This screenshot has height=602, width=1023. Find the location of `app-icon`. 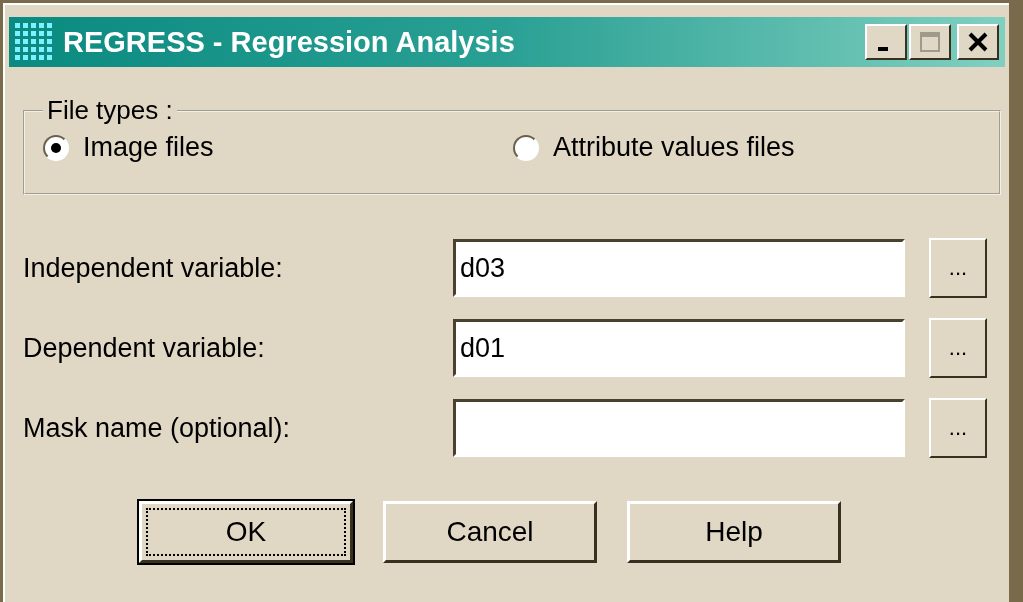

app-icon is located at coordinates (35, 42).